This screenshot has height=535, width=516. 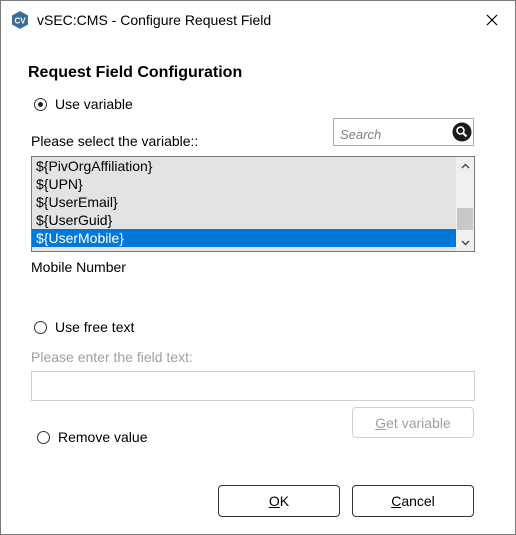 I want to click on use-free-text-radio: Use free text, so click(x=84, y=327).